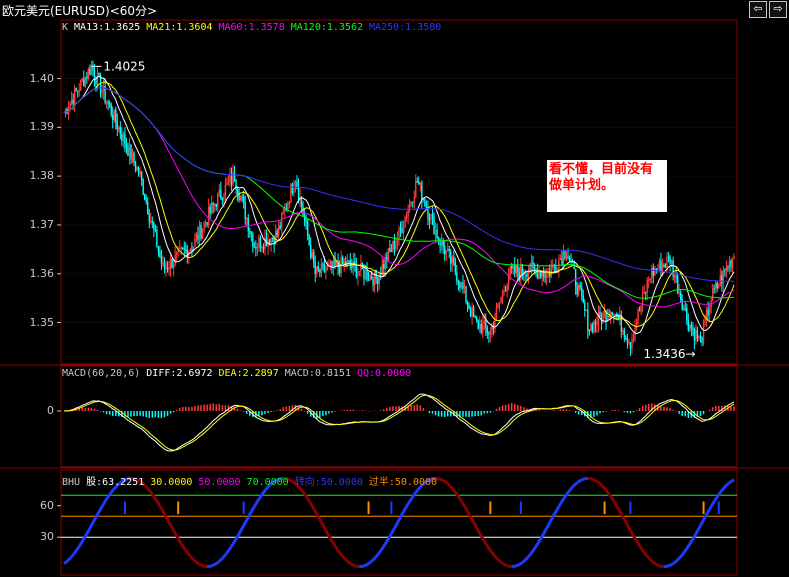 Image resolution: width=789 pixels, height=577 pixels. I want to click on y-axis-labels: 1.40 1.39 1.38 1.37 1.36 1.35 0 60 30, so click(28, 288).